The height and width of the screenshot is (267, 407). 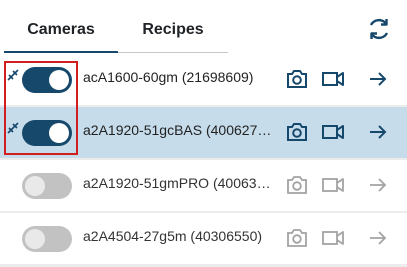 What do you see at coordinates (173, 32) in the screenshot?
I see `tab-recipes: Recipes` at bounding box center [173, 32].